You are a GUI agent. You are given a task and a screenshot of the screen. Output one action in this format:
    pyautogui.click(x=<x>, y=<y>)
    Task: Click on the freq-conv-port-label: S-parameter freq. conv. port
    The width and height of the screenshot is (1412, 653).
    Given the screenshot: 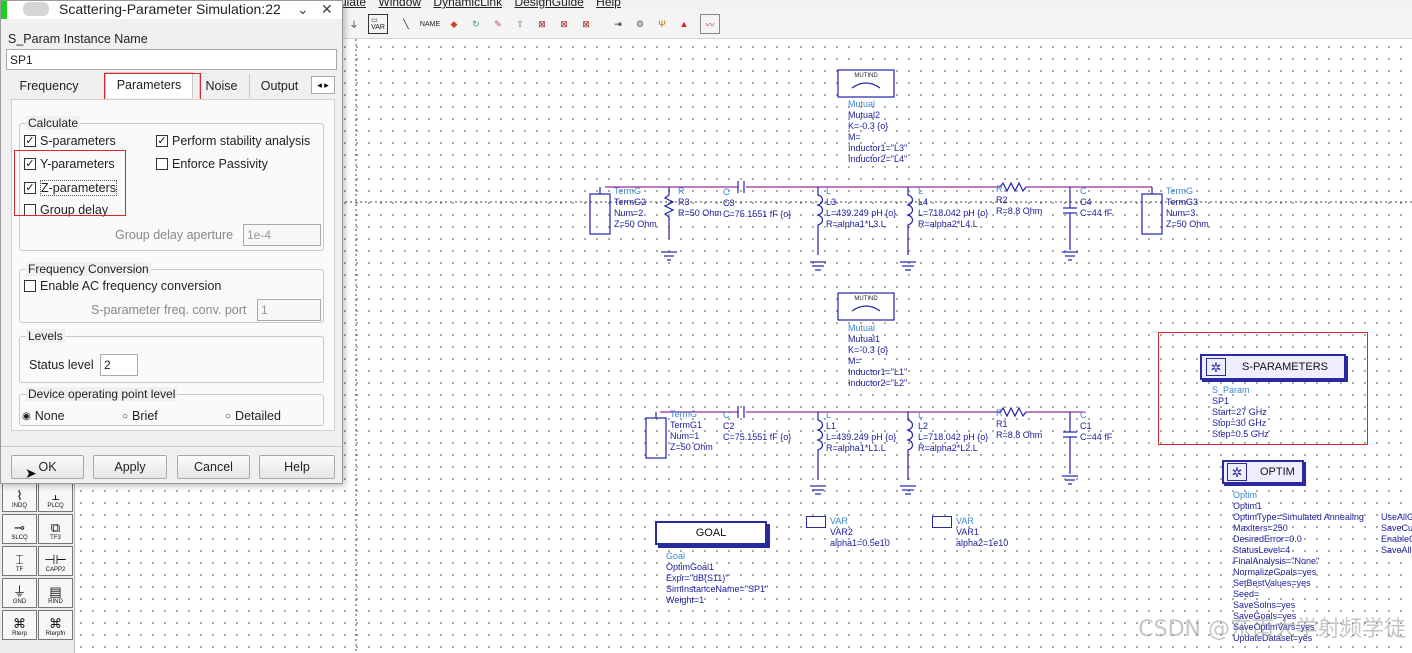 What is the action you would take?
    pyautogui.click(x=169, y=310)
    